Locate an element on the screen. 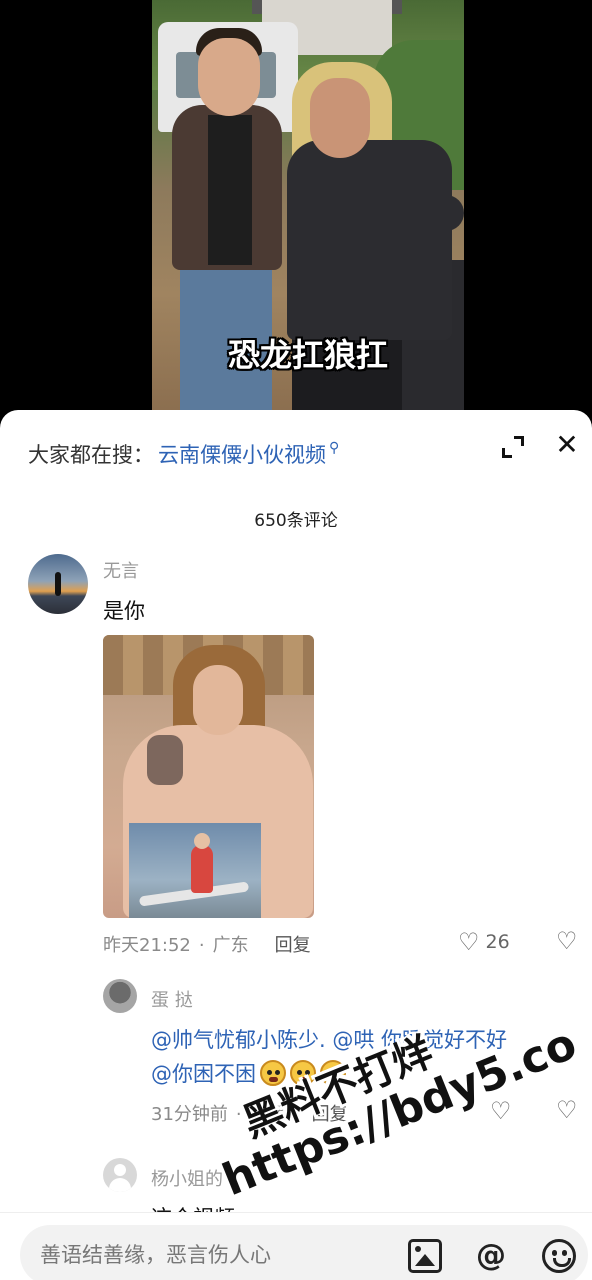 The image size is (592, 1280). search-suggestion-keyword: 云南傈僳小伙视频 is located at coordinates (242, 454).